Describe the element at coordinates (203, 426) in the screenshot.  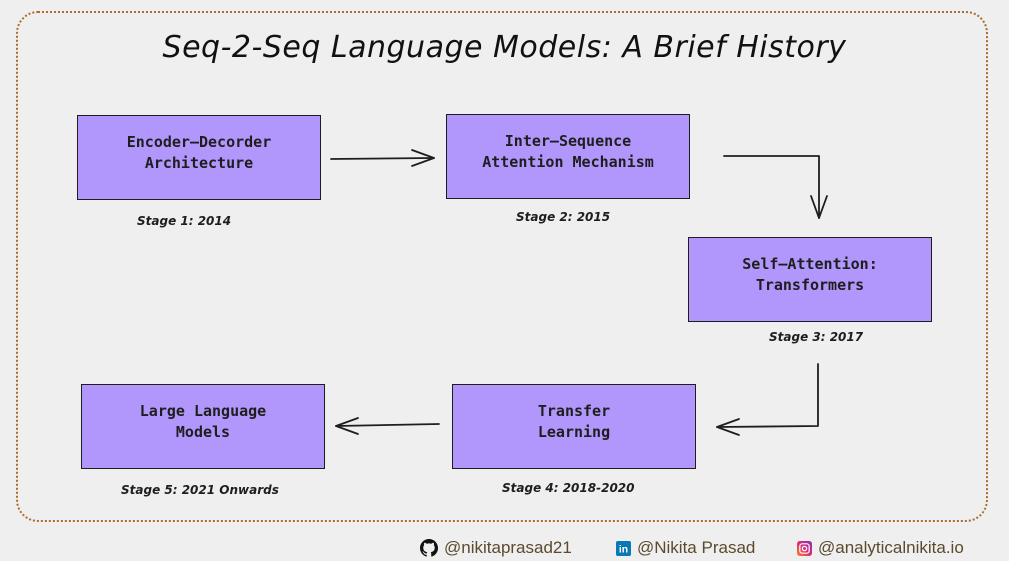
I see `stage-5-box: Large Language Models` at that location.